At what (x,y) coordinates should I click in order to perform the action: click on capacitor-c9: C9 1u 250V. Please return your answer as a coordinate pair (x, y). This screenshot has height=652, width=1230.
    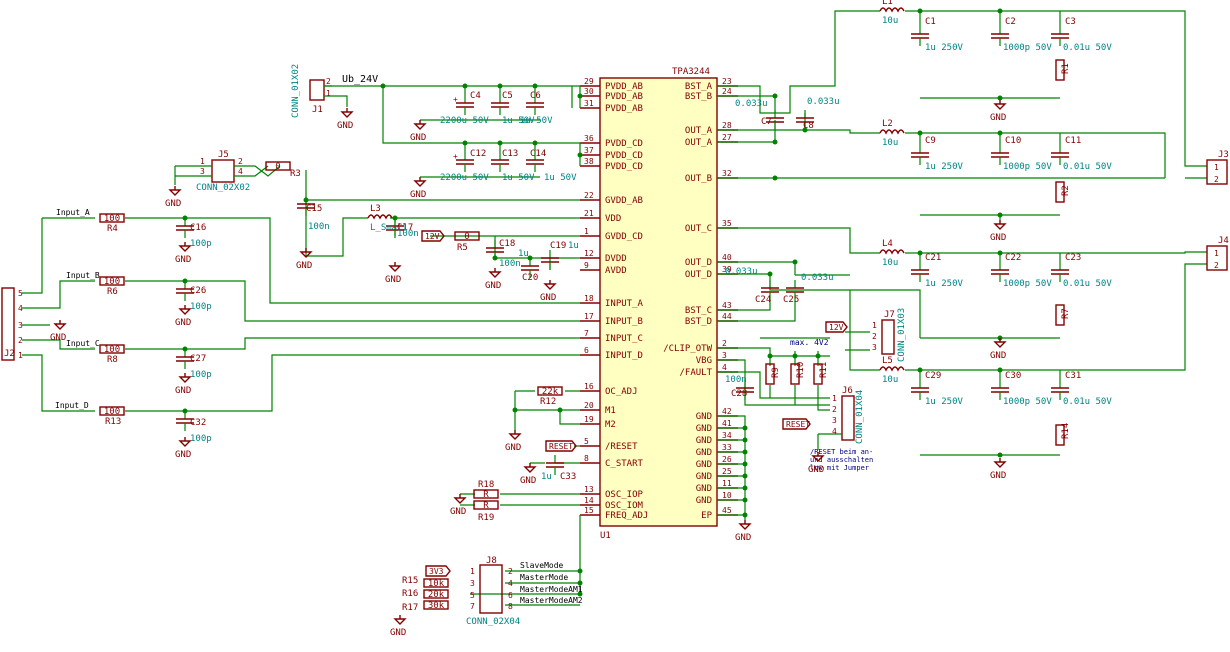
    Looking at the image, I should click on (937, 154).